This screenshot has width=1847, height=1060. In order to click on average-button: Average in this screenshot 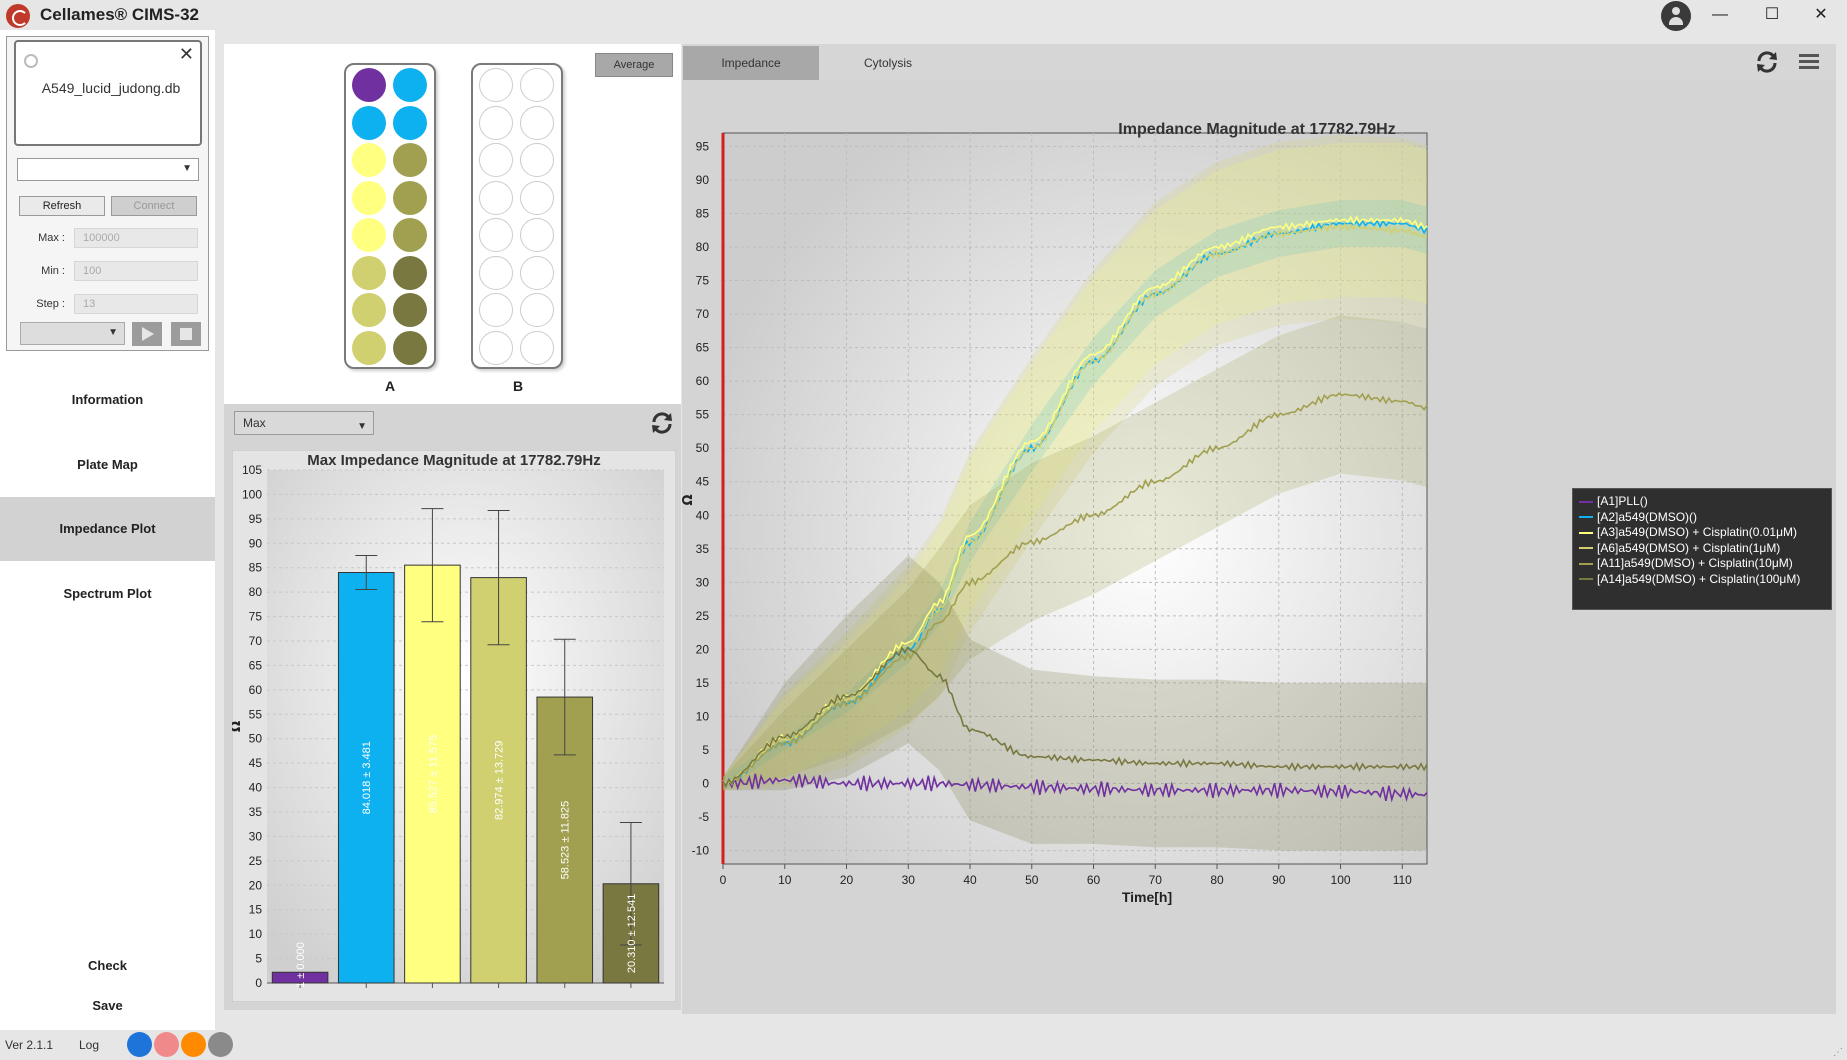, I will do `click(634, 65)`.